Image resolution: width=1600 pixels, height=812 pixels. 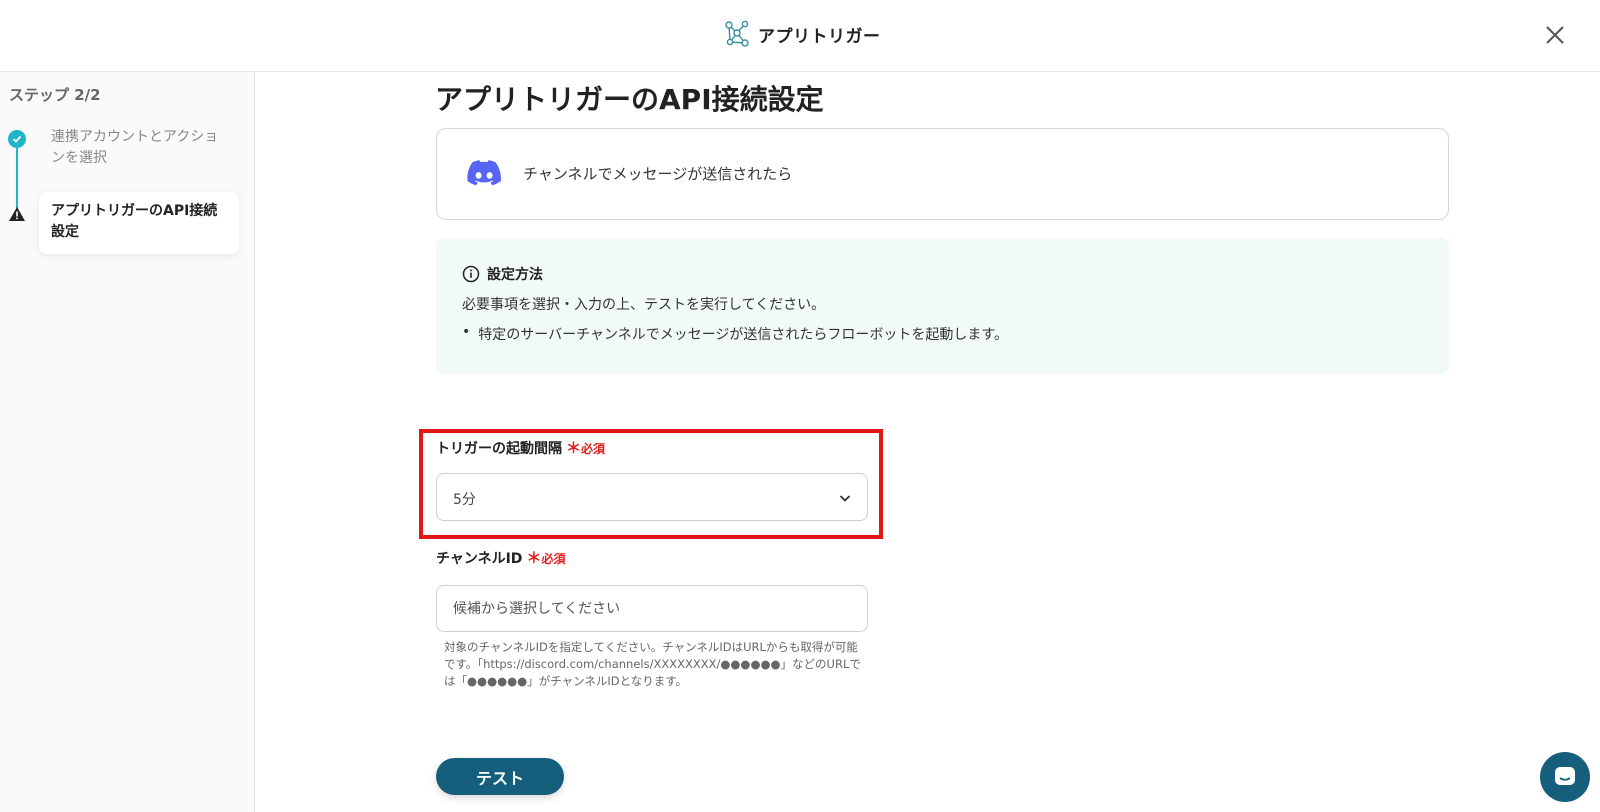 I want to click on test-button: テスト, so click(x=500, y=776).